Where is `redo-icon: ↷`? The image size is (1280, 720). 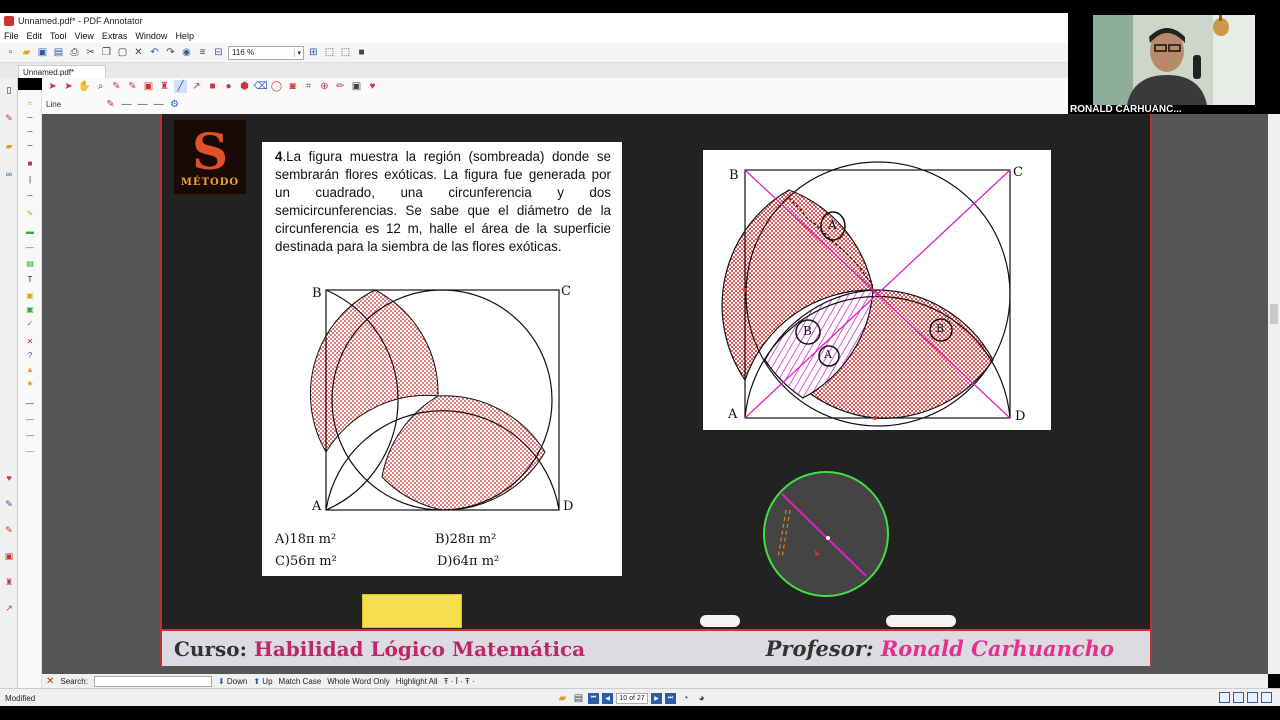
redo-icon: ↷ is located at coordinates (170, 52).